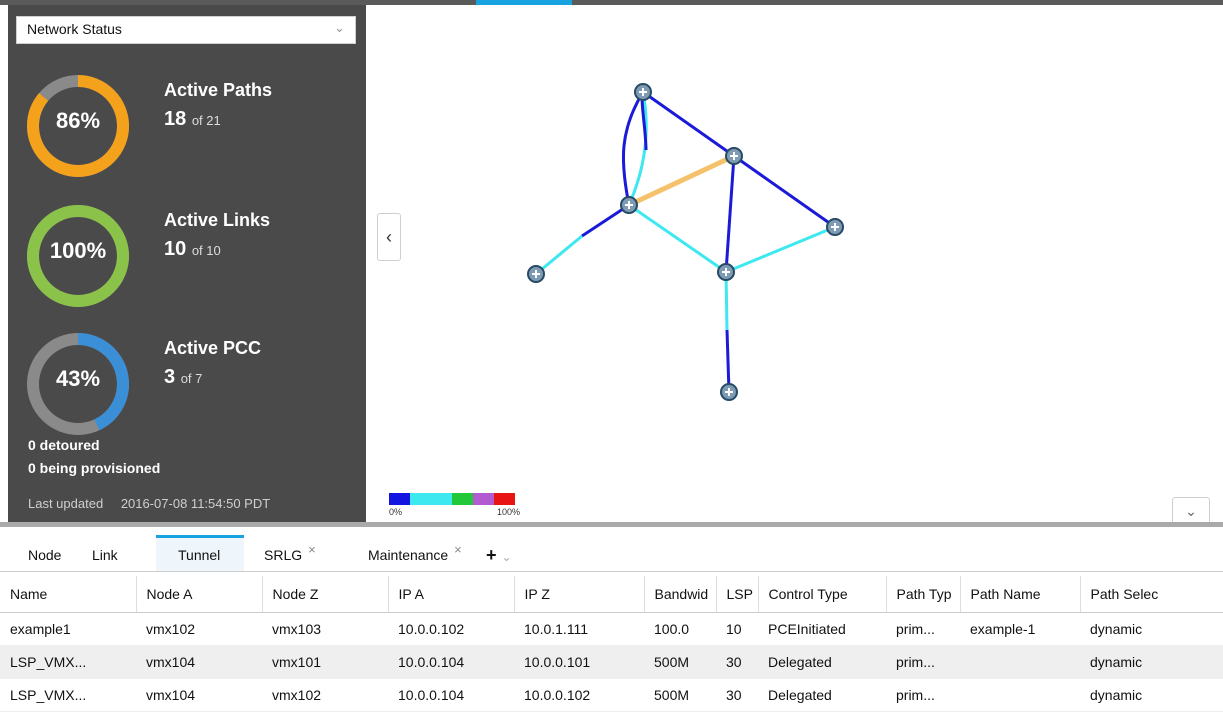 The width and height of the screenshot is (1223, 712). What do you see at coordinates (611, 553) in the screenshot?
I see `tab-bar: Node Link Tunnel SRLG × Maintenance × + ⌄` at bounding box center [611, 553].